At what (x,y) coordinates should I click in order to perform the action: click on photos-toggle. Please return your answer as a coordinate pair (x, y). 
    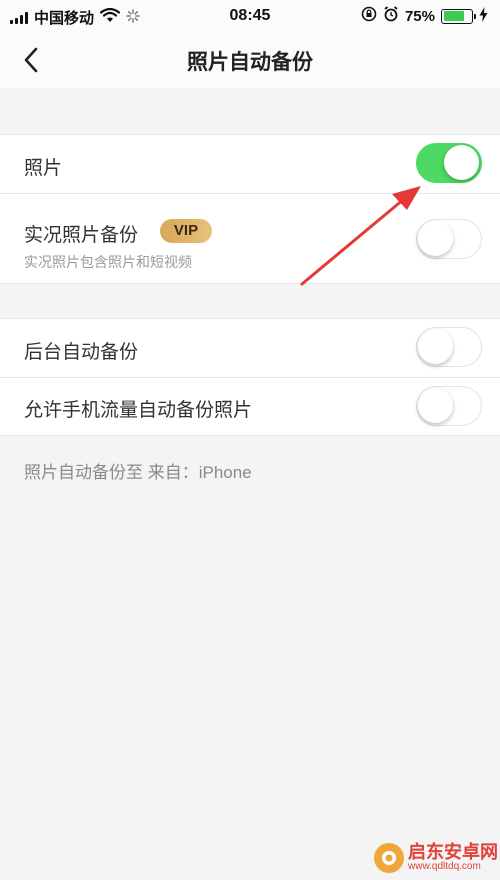
    Looking at the image, I should click on (449, 163).